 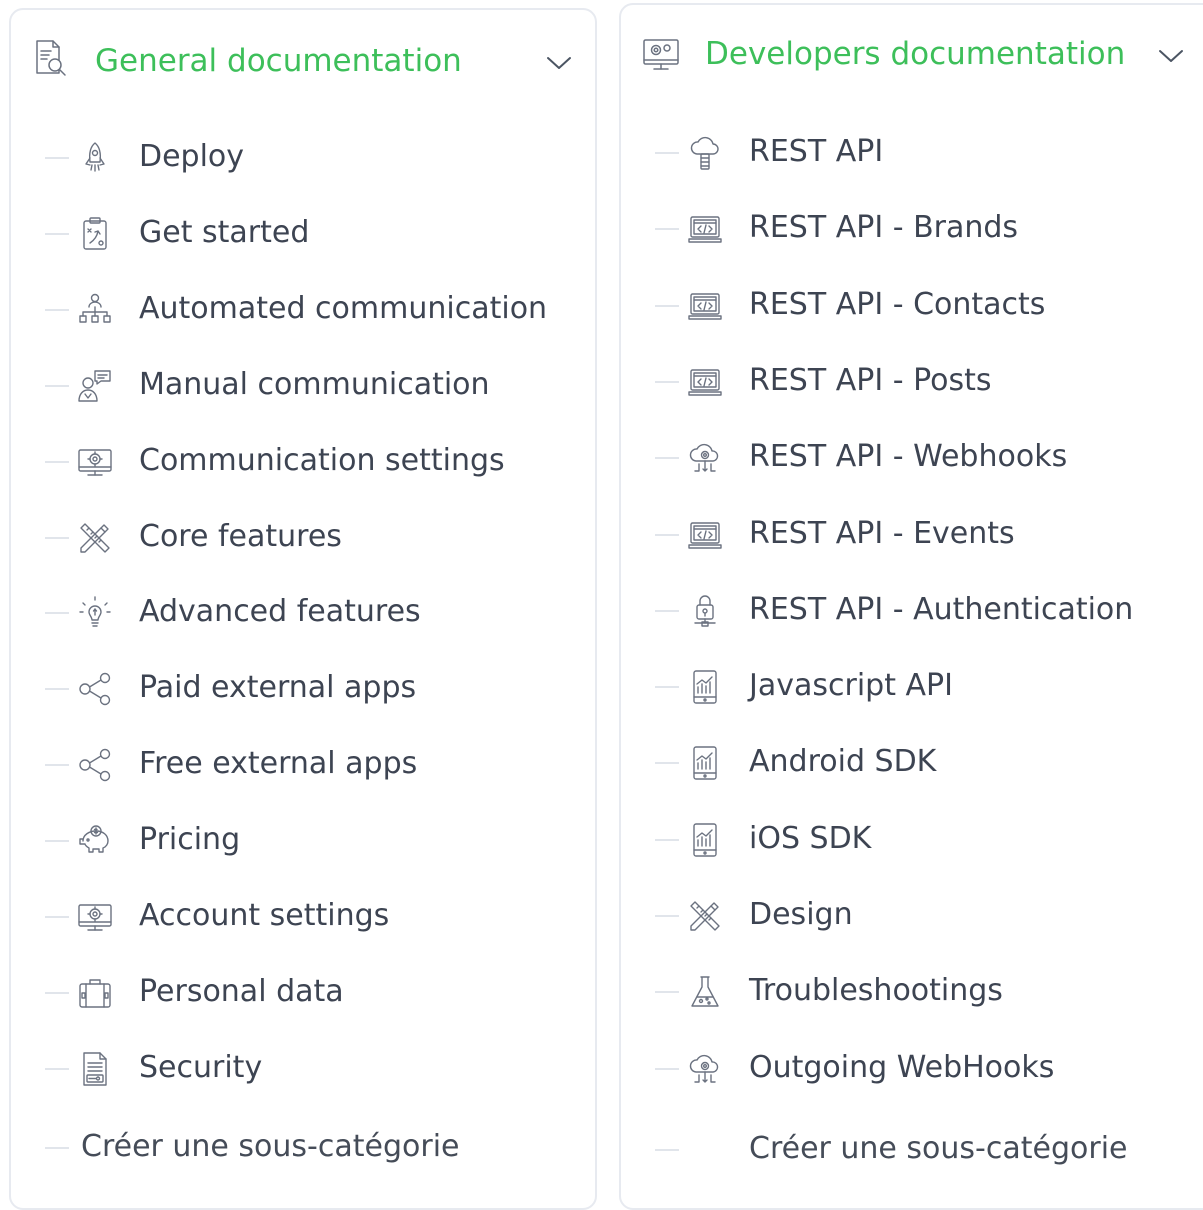 I want to click on person-chat-icon, so click(x=95, y=386).